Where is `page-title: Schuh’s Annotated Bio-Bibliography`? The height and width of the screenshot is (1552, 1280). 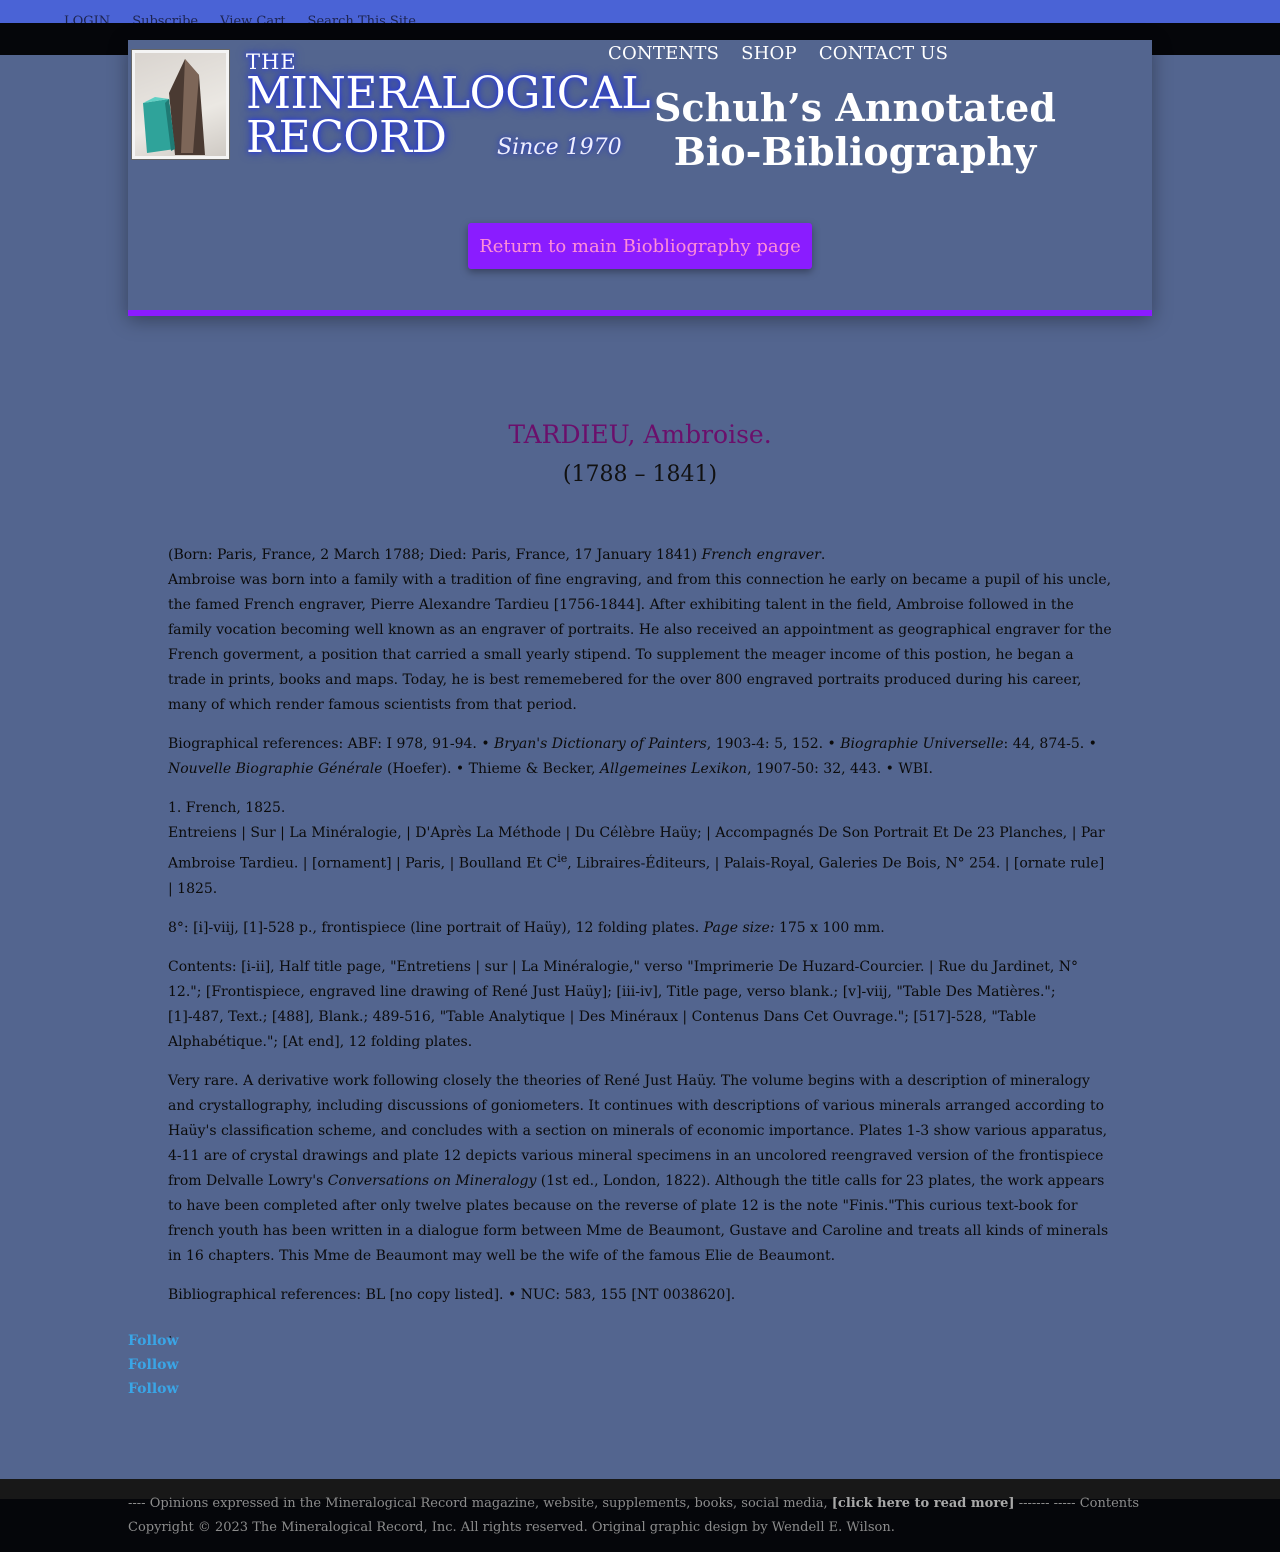 page-title: Schuh’s Annotated Bio-Bibliography is located at coordinates (855, 129).